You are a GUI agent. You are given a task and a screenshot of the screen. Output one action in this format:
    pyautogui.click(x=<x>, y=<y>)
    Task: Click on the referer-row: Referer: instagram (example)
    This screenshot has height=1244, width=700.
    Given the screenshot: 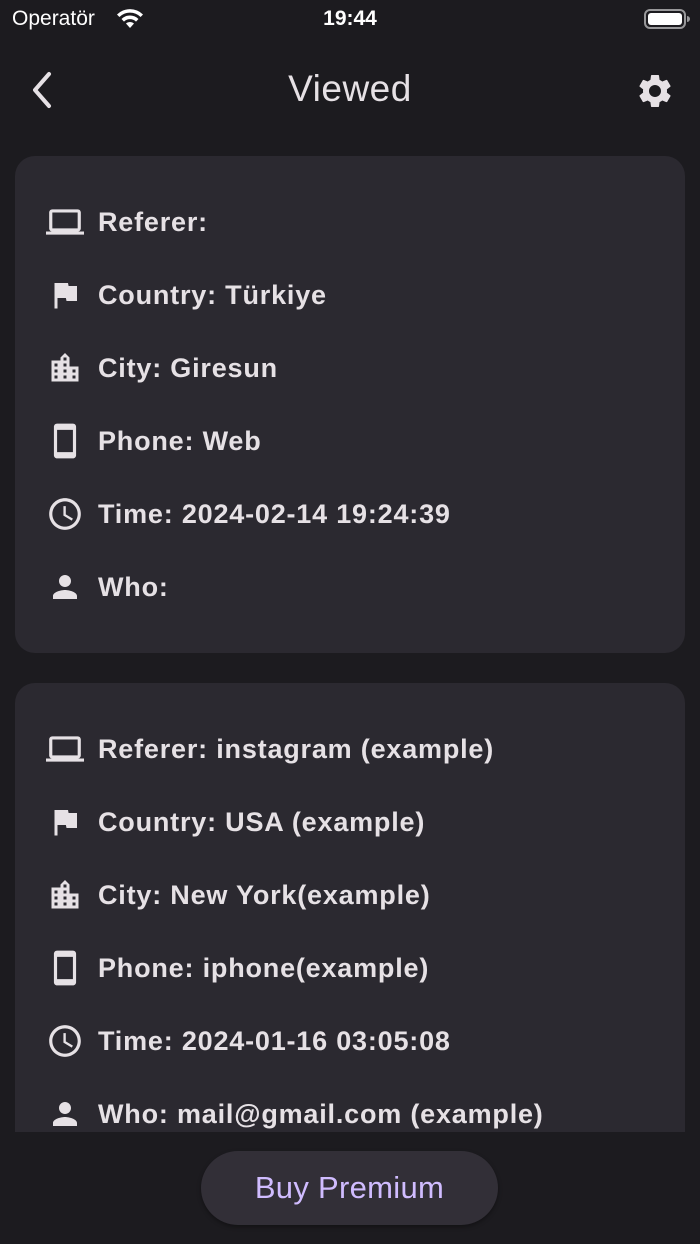 What is the action you would take?
    pyautogui.click(x=269, y=749)
    